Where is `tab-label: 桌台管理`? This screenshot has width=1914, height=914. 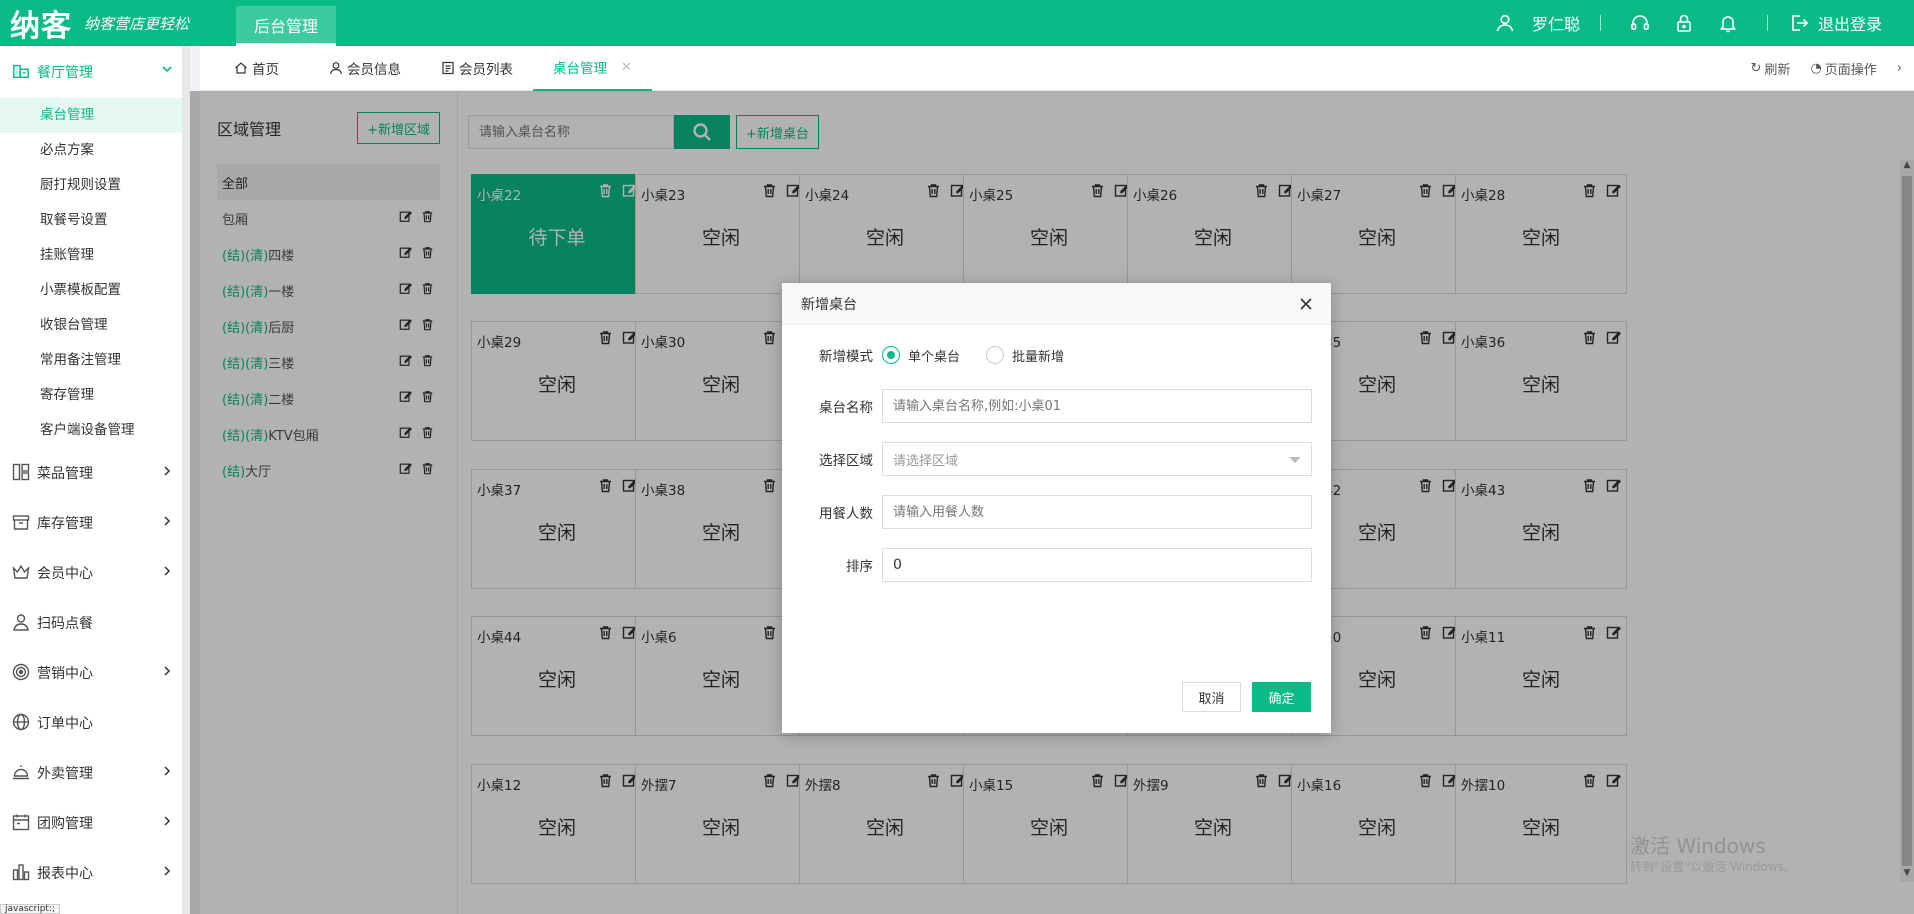
tab-label: 桌台管理 is located at coordinates (580, 69).